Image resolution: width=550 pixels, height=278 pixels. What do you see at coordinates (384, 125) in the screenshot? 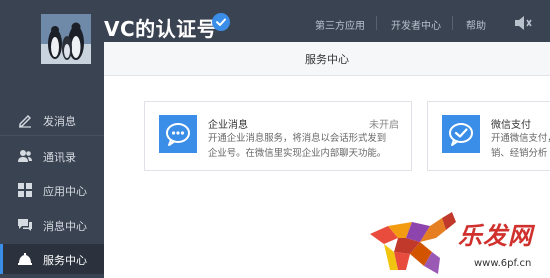
I see `card-status: 未开启` at bounding box center [384, 125].